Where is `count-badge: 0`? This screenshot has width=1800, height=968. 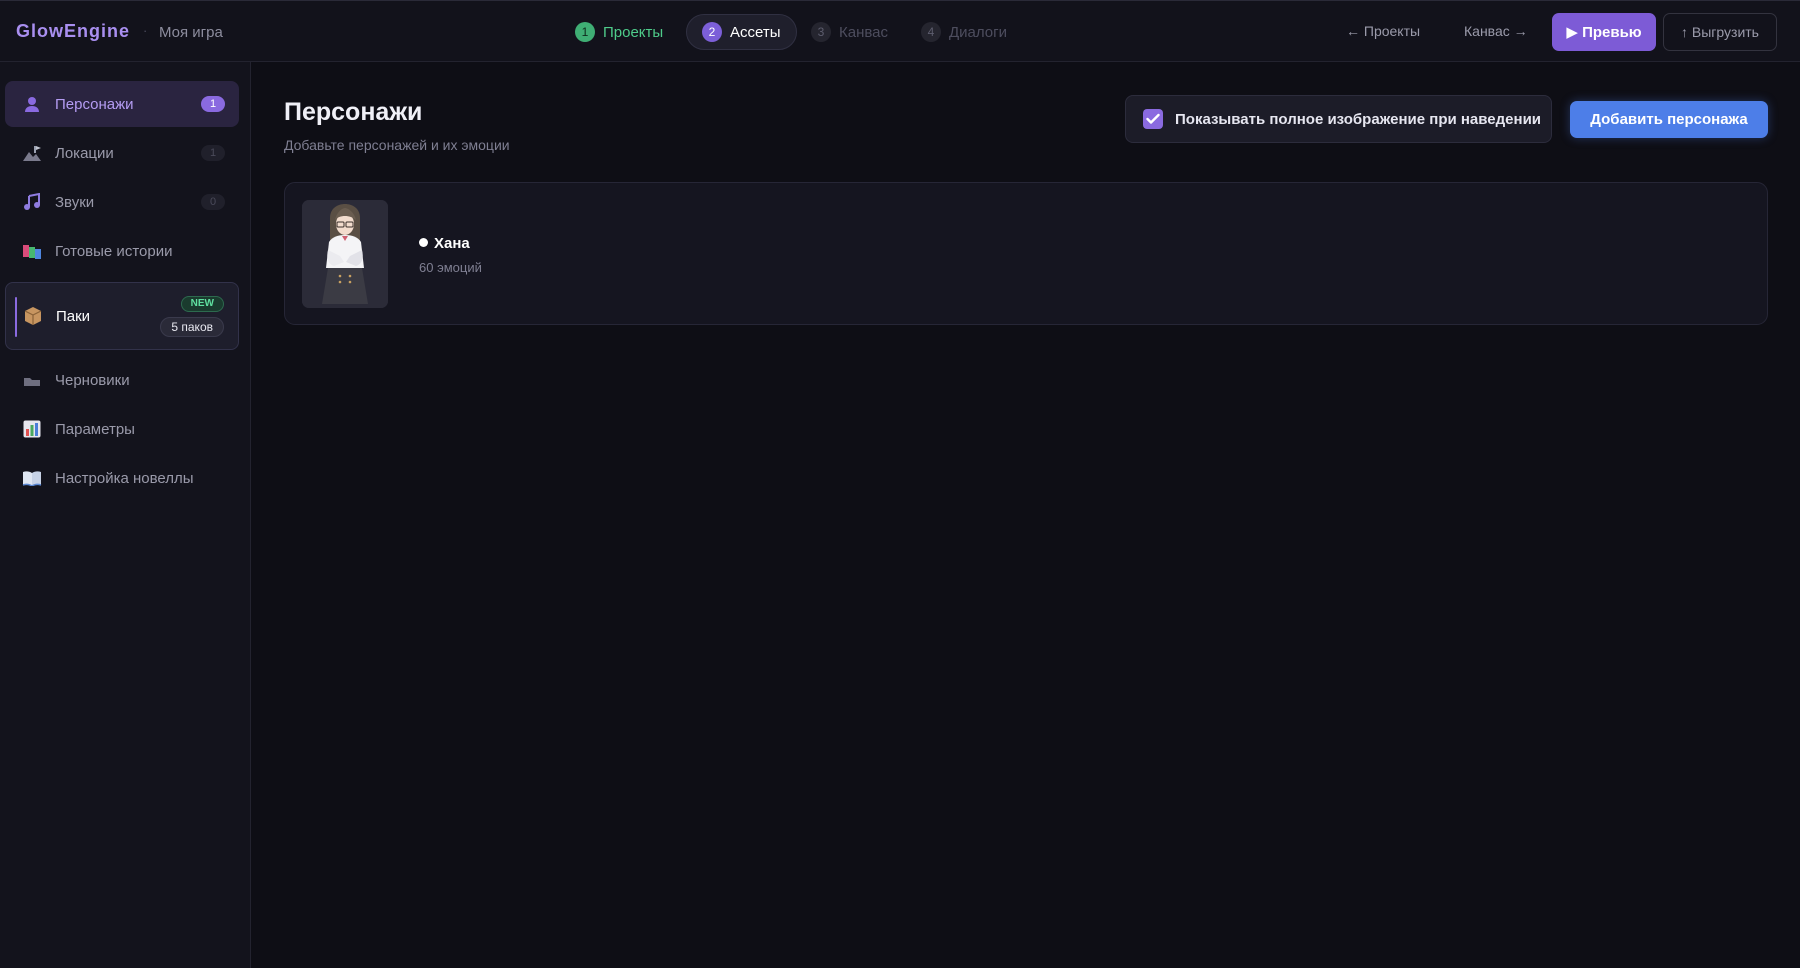 count-badge: 0 is located at coordinates (213, 202).